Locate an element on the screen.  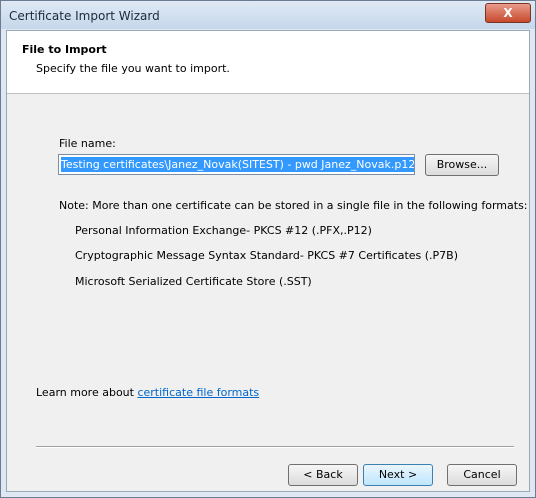
back-button: < Back is located at coordinates (323, 475).